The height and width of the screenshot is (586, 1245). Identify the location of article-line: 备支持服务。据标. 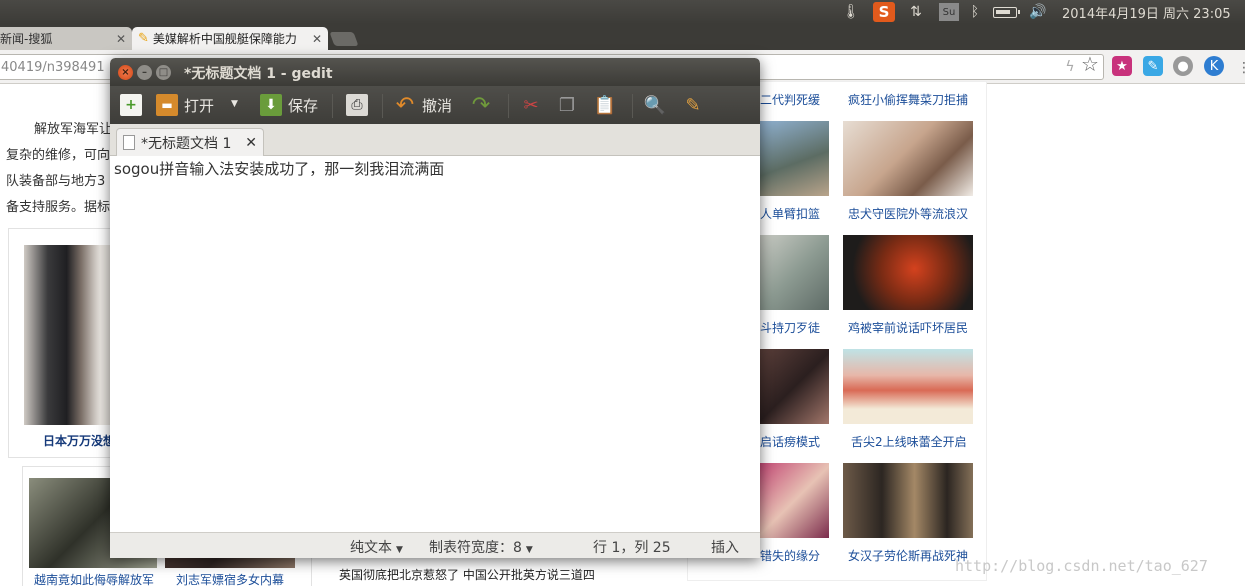
(58, 207).